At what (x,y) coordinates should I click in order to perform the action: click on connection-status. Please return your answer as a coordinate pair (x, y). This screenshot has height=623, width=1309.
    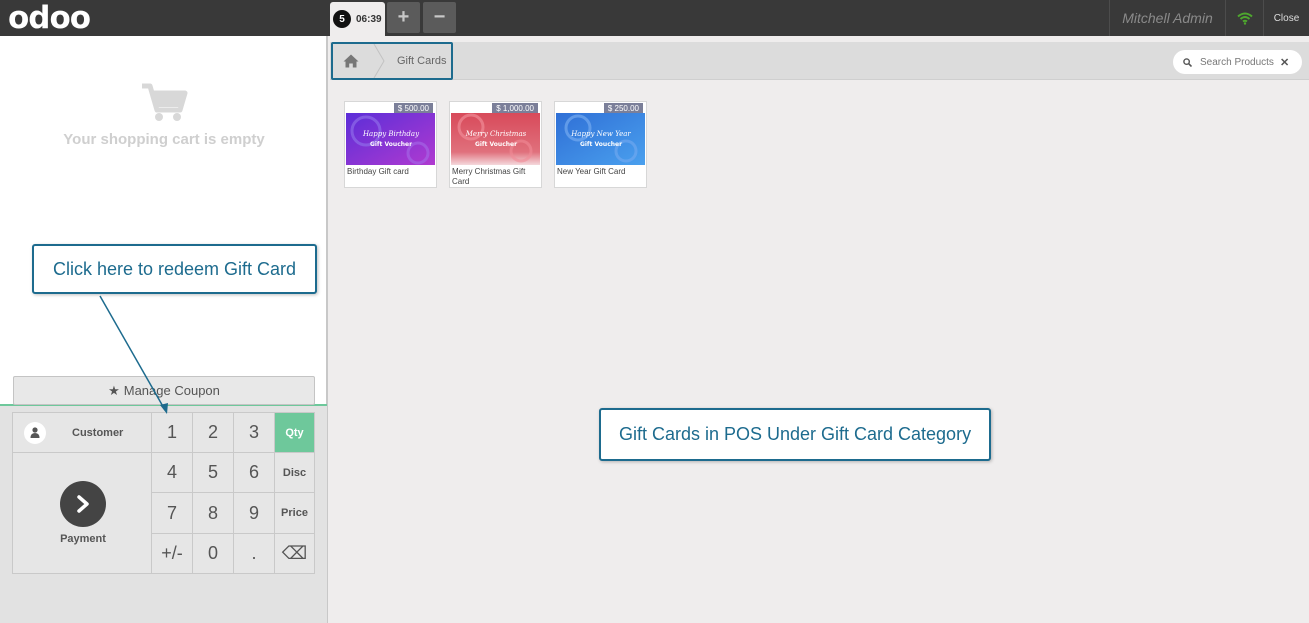
    Looking at the image, I should click on (1244, 18).